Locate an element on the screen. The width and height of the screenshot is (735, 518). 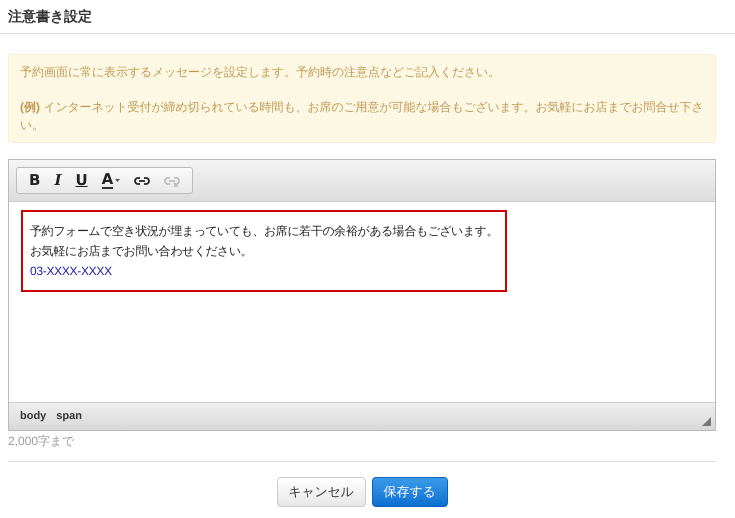
bold-button: B is located at coordinates (34, 181).